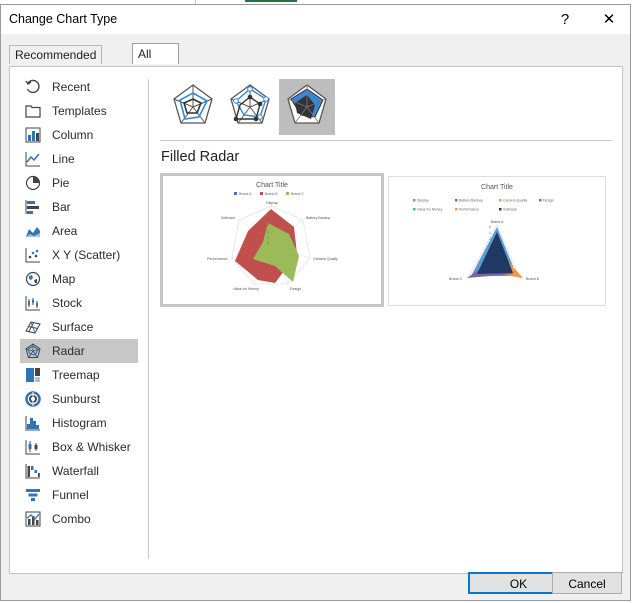 The image size is (633, 603). What do you see at coordinates (79, 327) in the screenshot?
I see `sidebar-item-surface: Surface` at bounding box center [79, 327].